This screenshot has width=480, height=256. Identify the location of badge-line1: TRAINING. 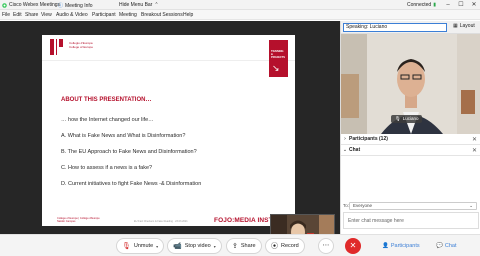
(277, 51).